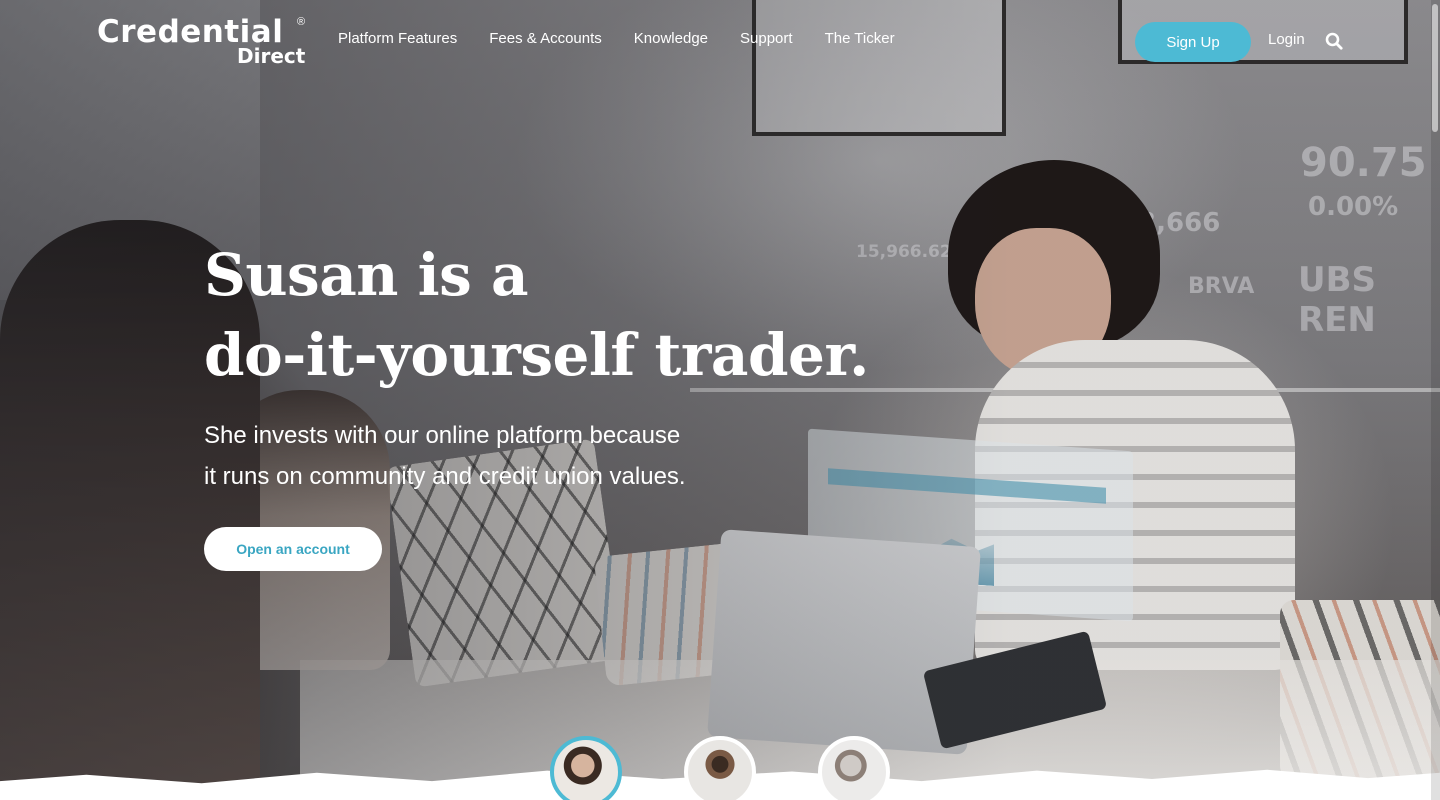  What do you see at coordinates (1334, 41) in the screenshot?
I see `search-icon` at bounding box center [1334, 41].